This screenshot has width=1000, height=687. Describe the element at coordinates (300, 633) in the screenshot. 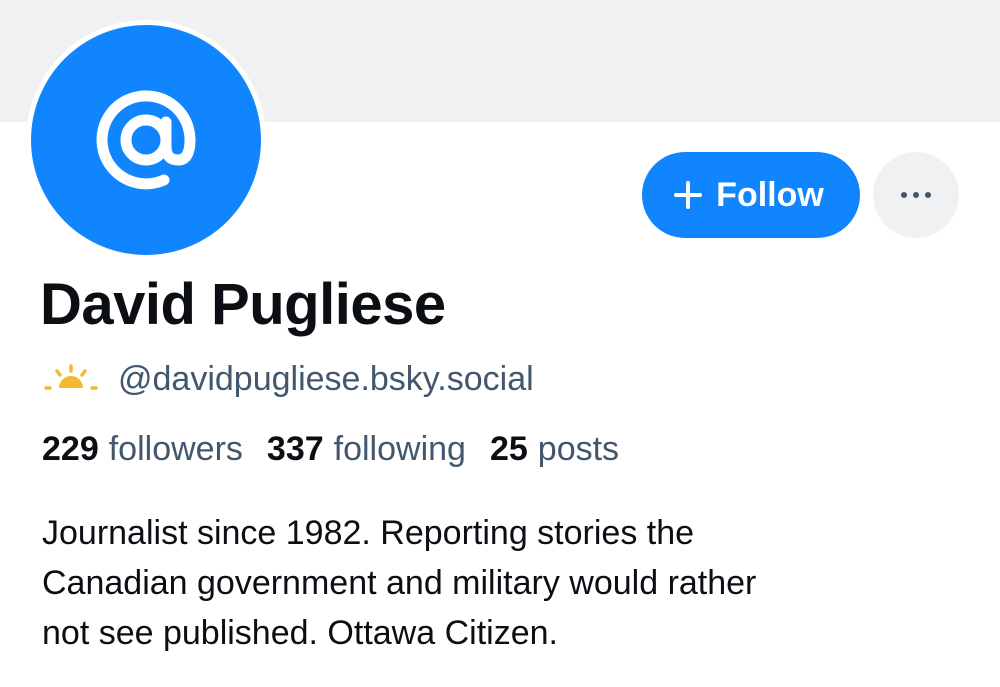

I see `bio-line: not see published. Ottawa Citizen.` at that location.